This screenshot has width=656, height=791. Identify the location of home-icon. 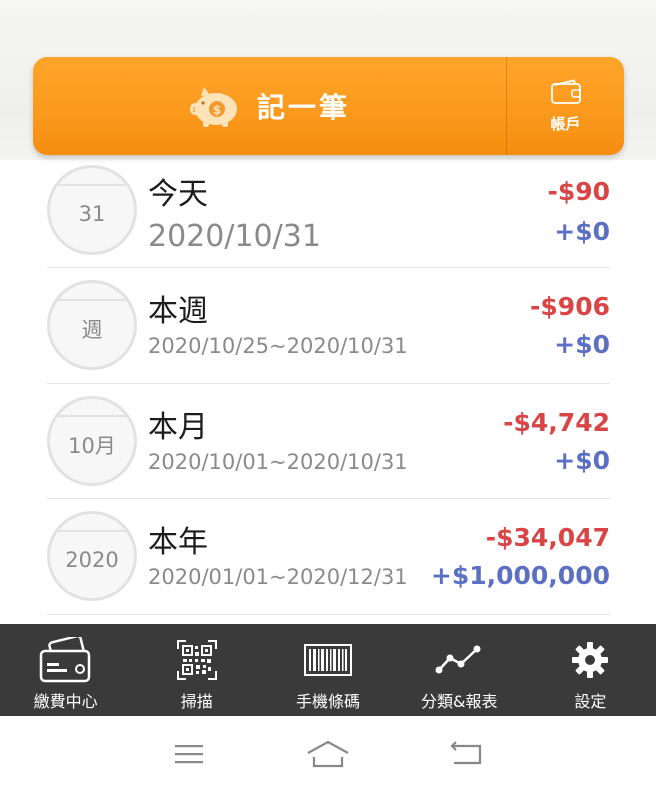
(328, 753).